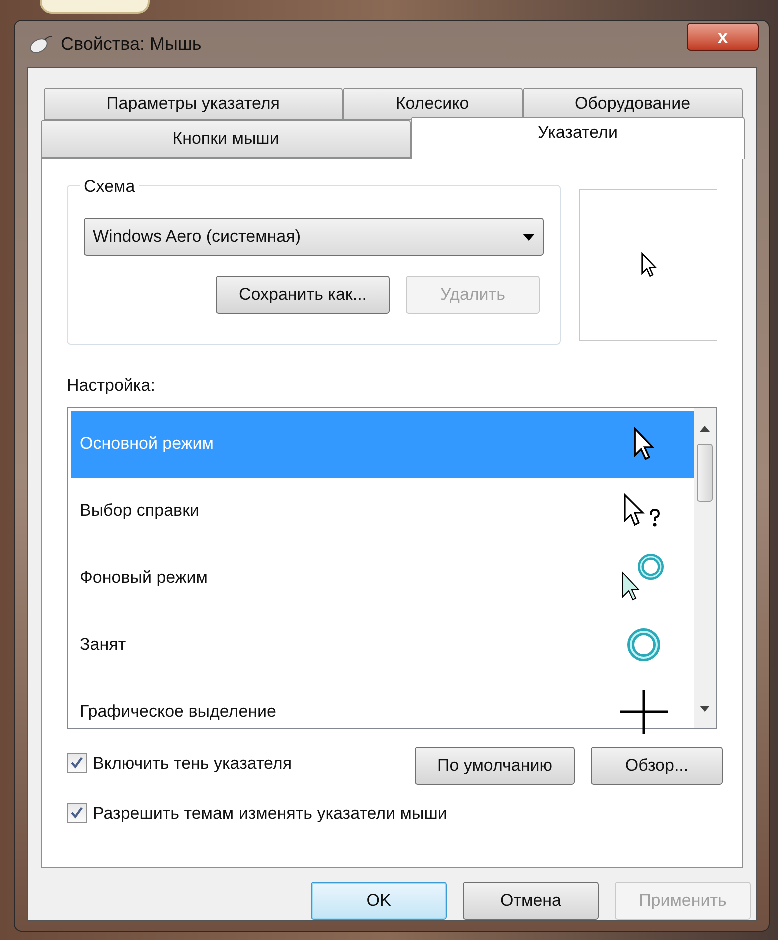  What do you see at coordinates (382, 578) in the screenshot?
I see `list-item: Фоновый режим` at bounding box center [382, 578].